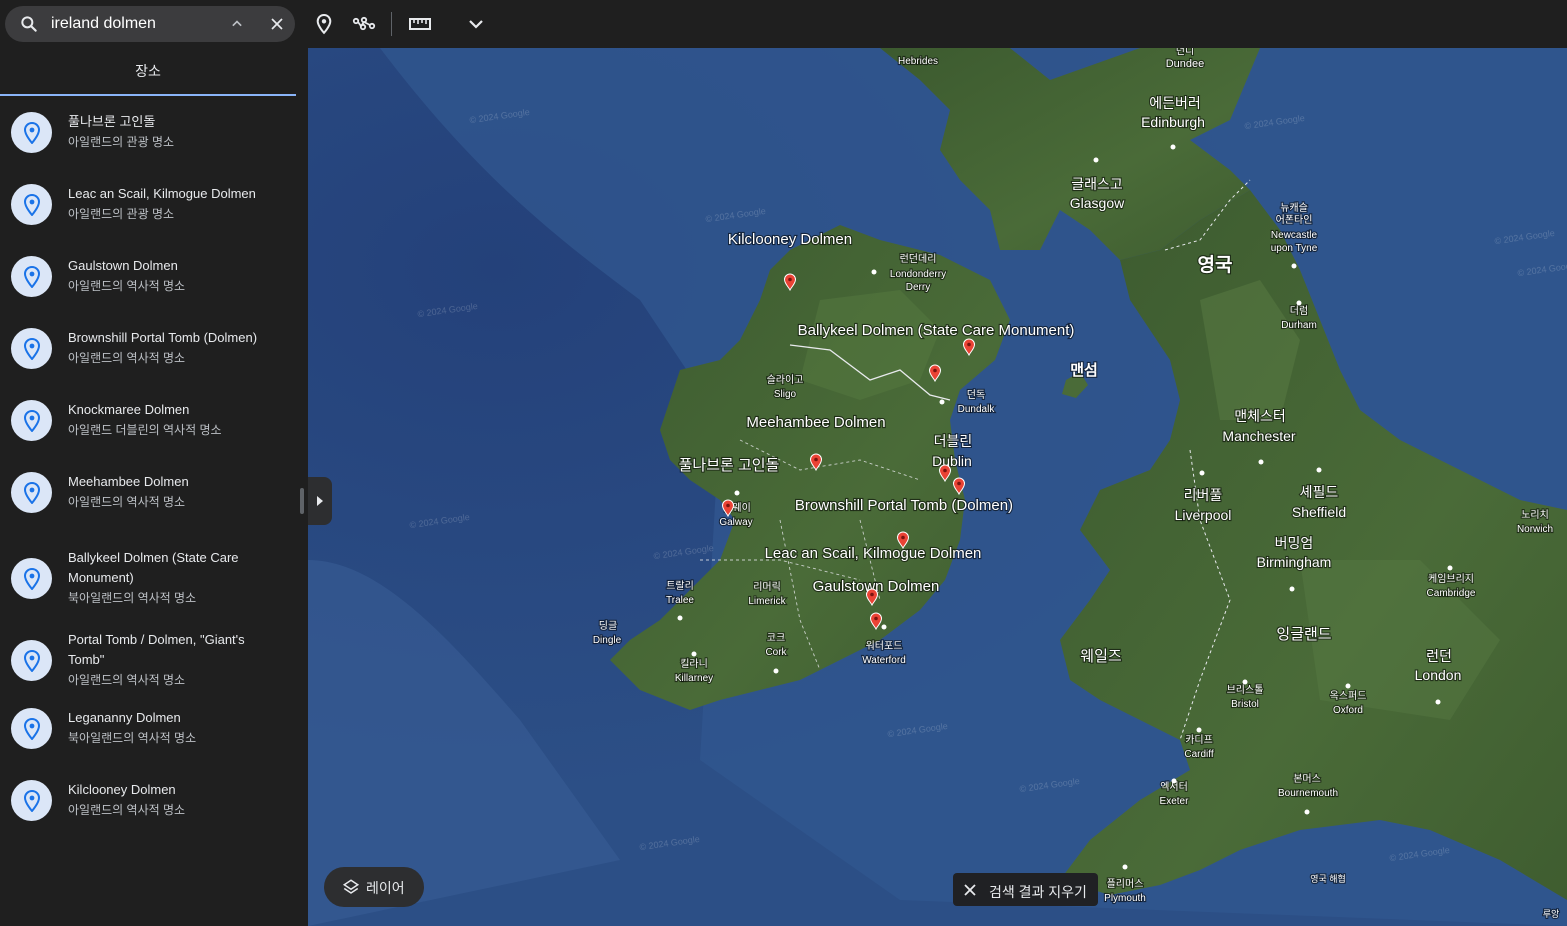  What do you see at coordinates (918, 61) in the screenshot?
I see `place-label: Hebrides` at bounding box center [918, 61].